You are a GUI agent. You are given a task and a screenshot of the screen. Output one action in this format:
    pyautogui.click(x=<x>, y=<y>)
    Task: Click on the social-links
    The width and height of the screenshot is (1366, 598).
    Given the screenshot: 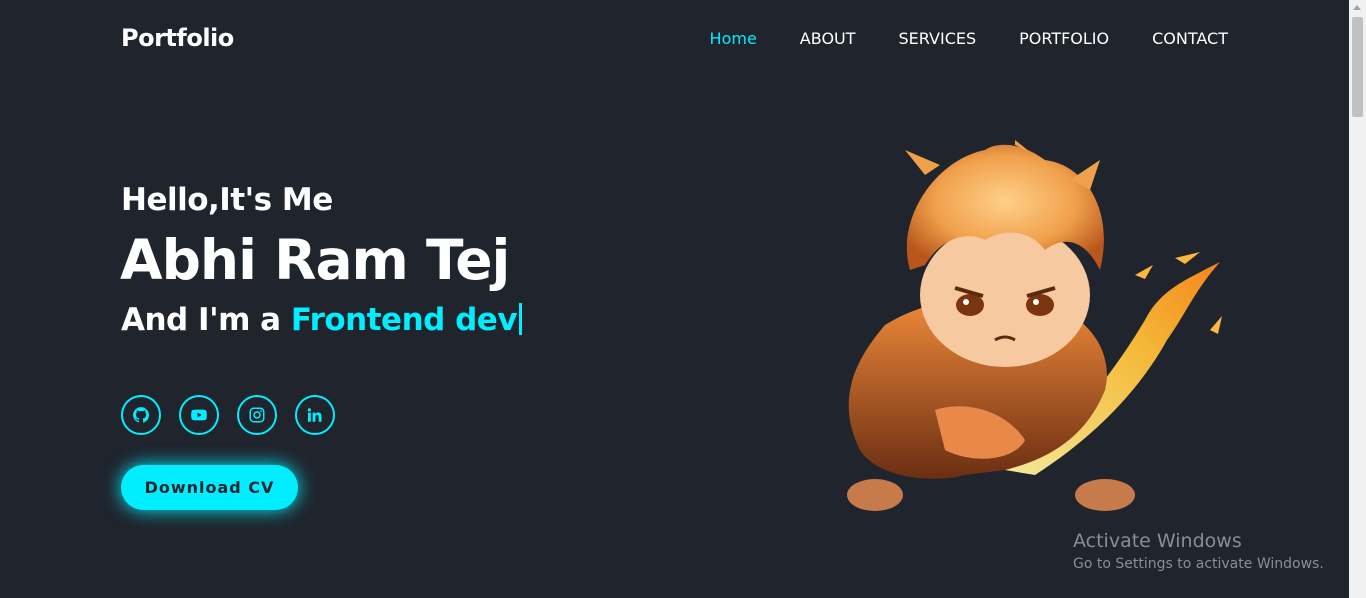 What is the action you would take?
    pyautogui.click(x=228, y=415)
    